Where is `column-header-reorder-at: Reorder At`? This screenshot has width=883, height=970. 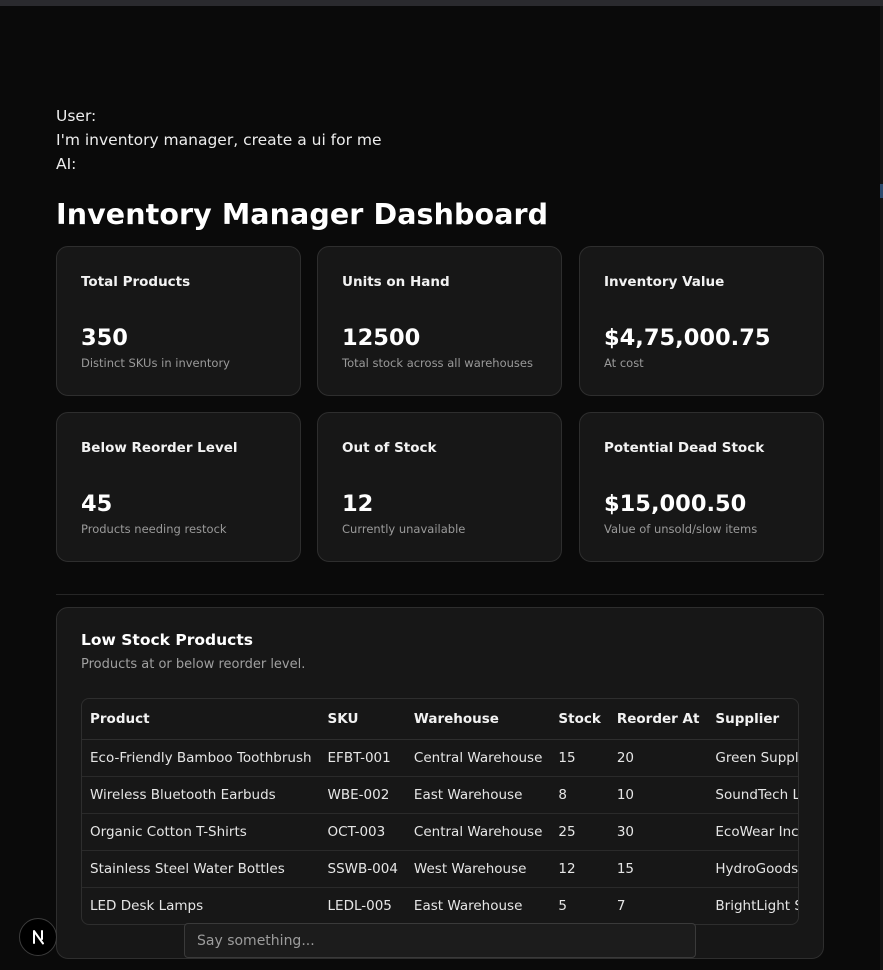
column-header-reorder-at: Reorder At is located at coordinates (658, 719).